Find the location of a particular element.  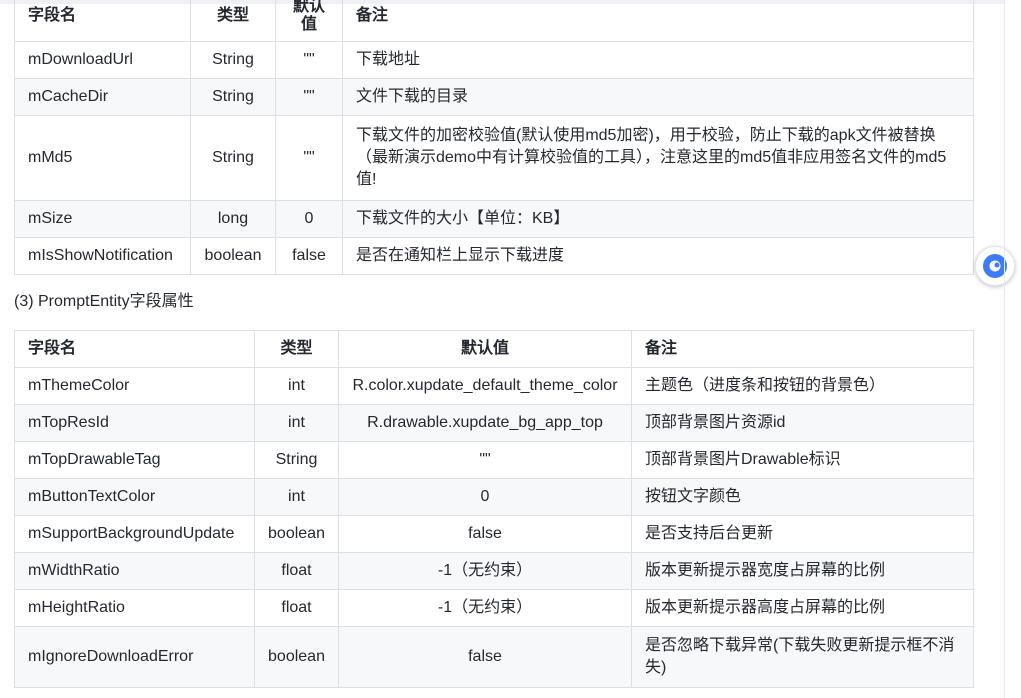

cell-default: R.color.xupdate_default_theme_color is located at coordinates (485, 386).